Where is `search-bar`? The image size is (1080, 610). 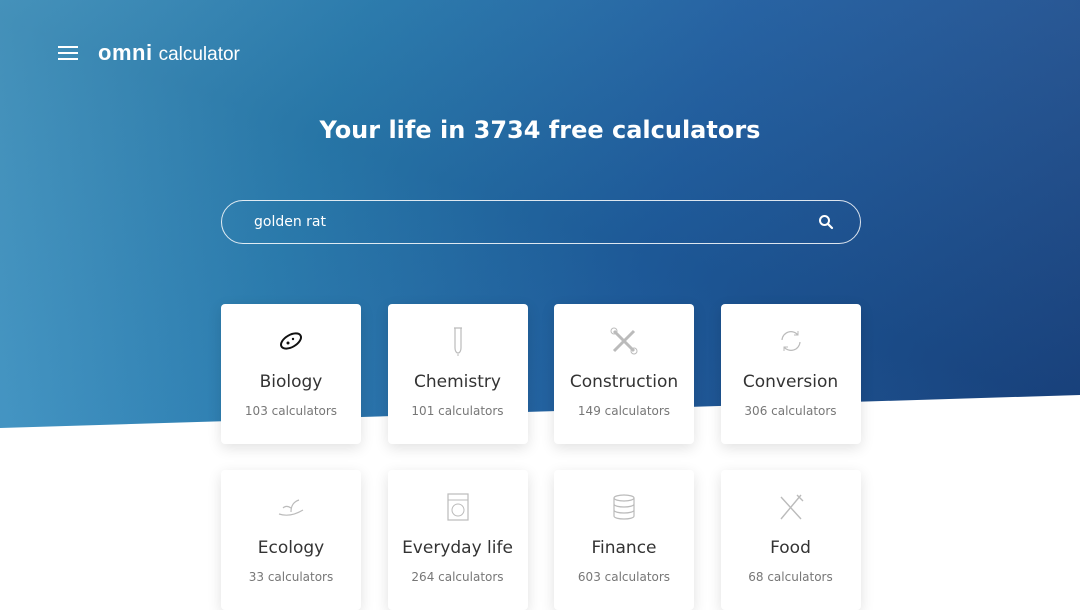 search-bar is located at coordinates (541, 222).